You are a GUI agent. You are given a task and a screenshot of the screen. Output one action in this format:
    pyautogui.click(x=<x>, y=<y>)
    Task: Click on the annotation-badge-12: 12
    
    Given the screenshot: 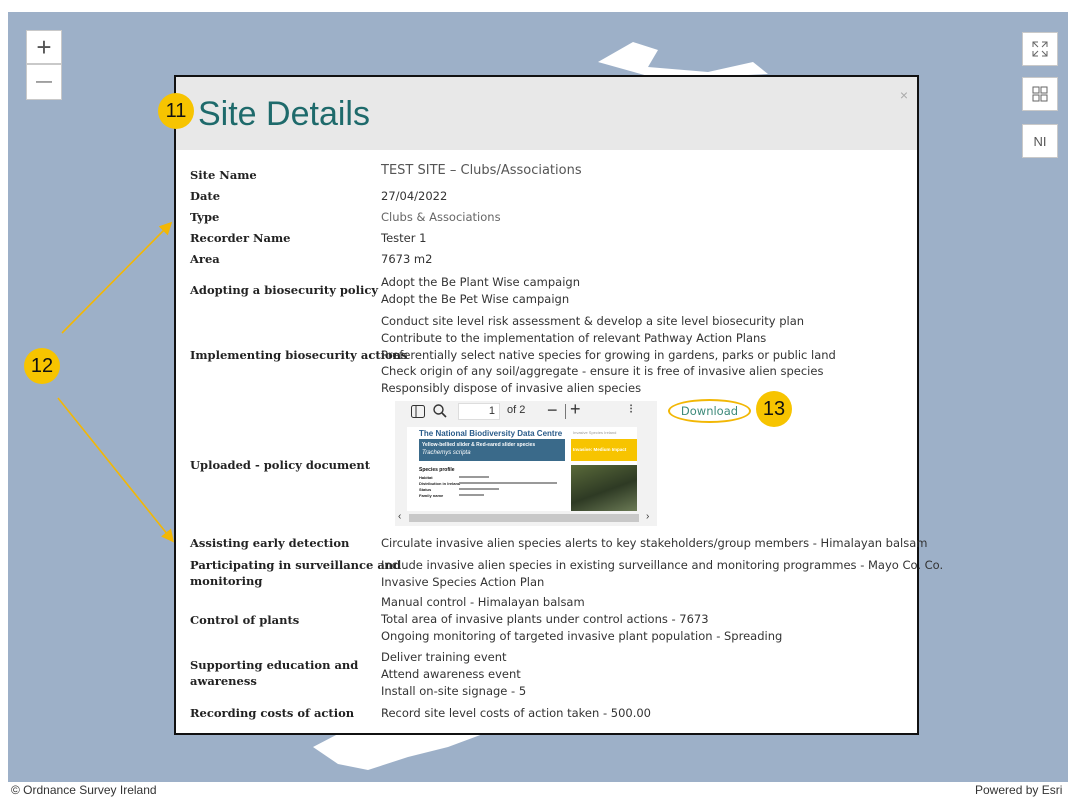 What is the action you would take?
    pyautogui.click(x=42, y=366)
    